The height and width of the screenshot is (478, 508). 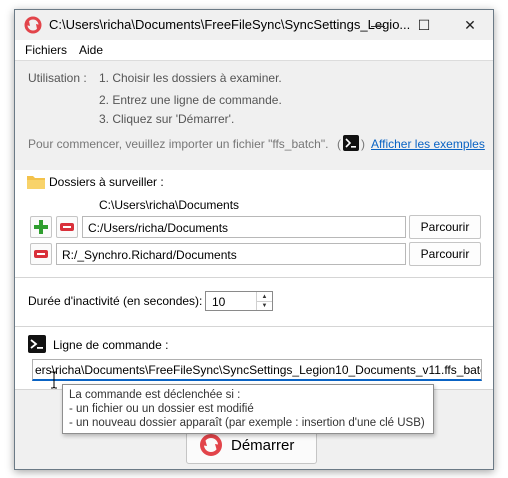 What do you see at coordinates (218, 302) in the screenshot?
I see `idle-seconds-value: 10` at bounding box center [218, 302].